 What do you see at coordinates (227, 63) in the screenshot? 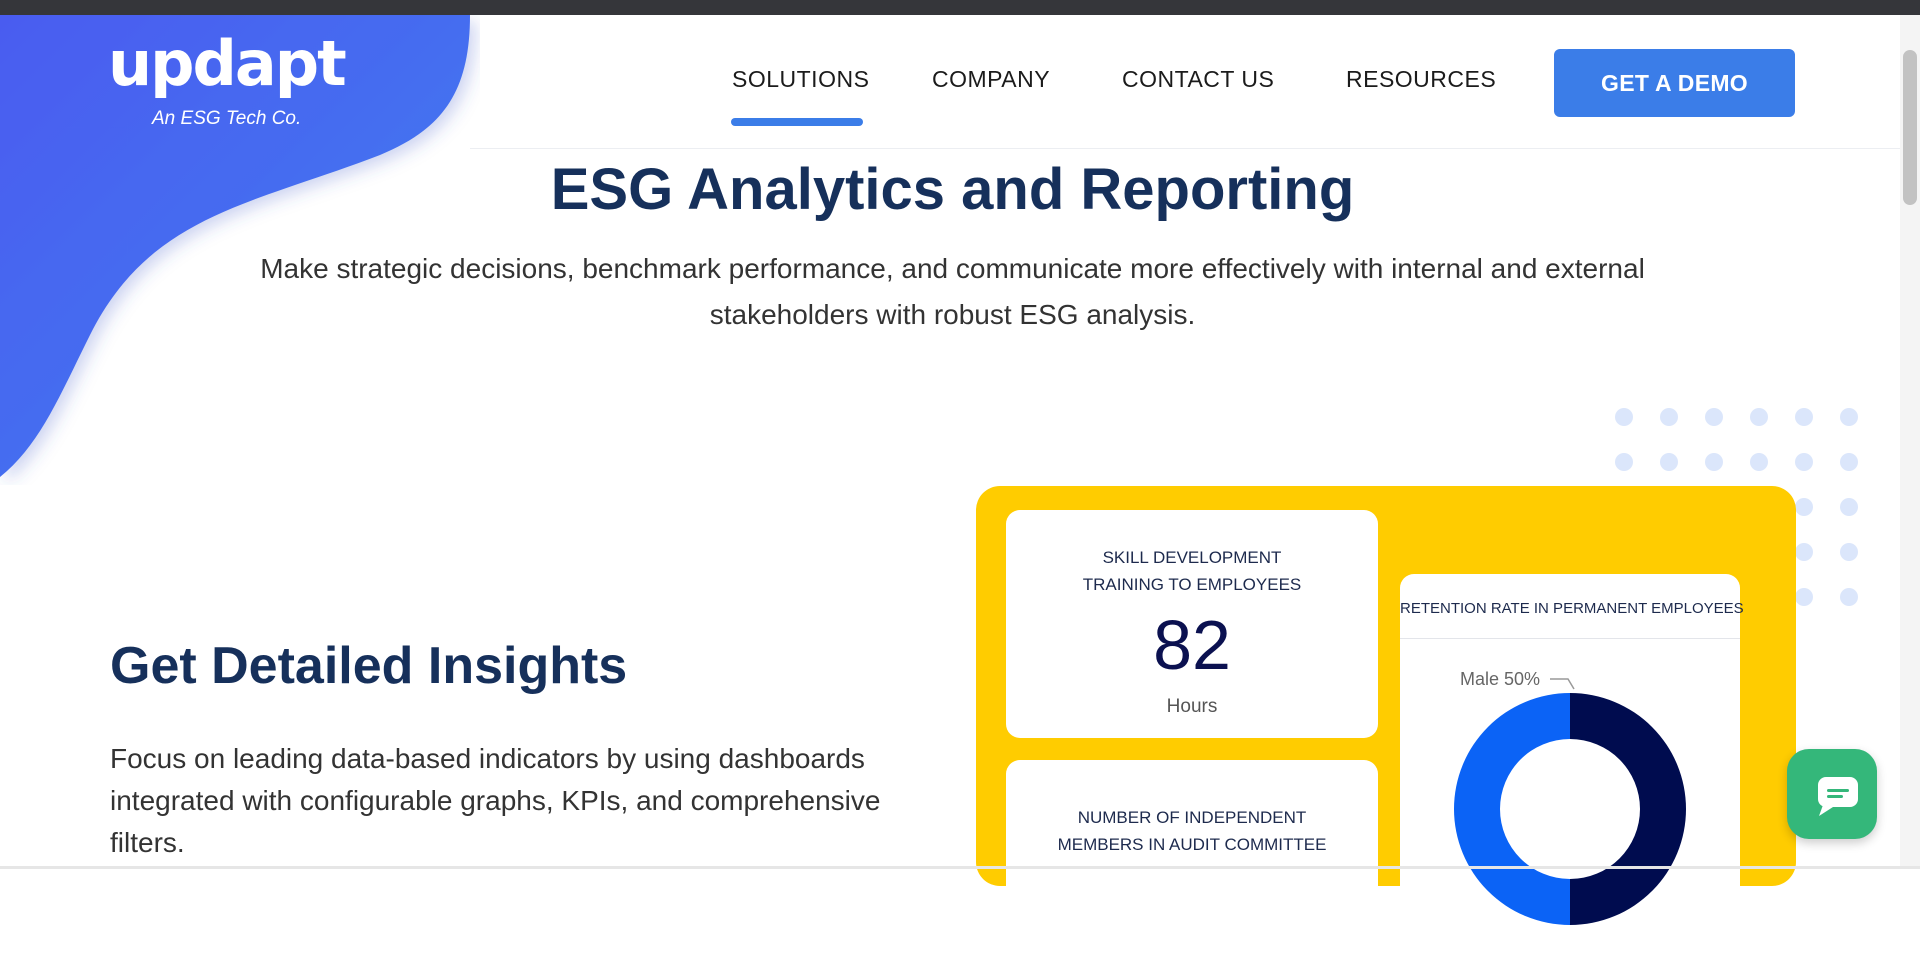
I see `logo-wordmark: updapt` at bounding box center [227, 63].